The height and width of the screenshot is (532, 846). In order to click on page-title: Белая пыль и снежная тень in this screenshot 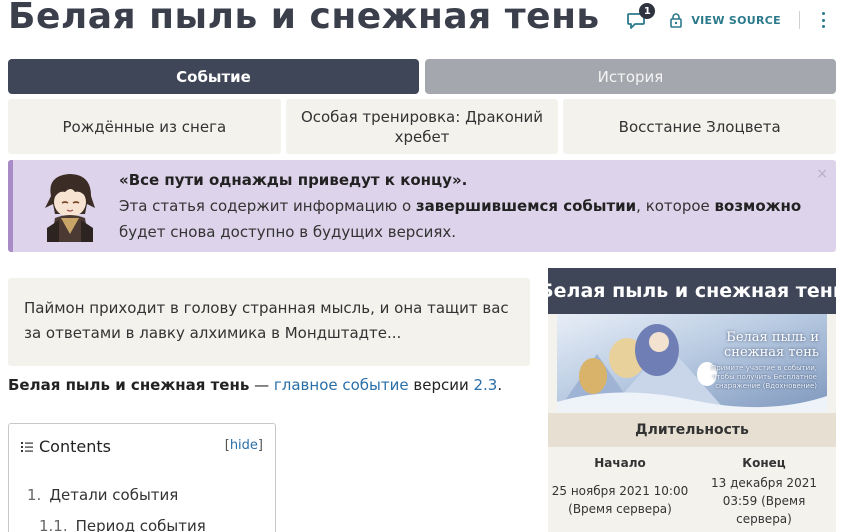, I will do `click(304, 18)`.